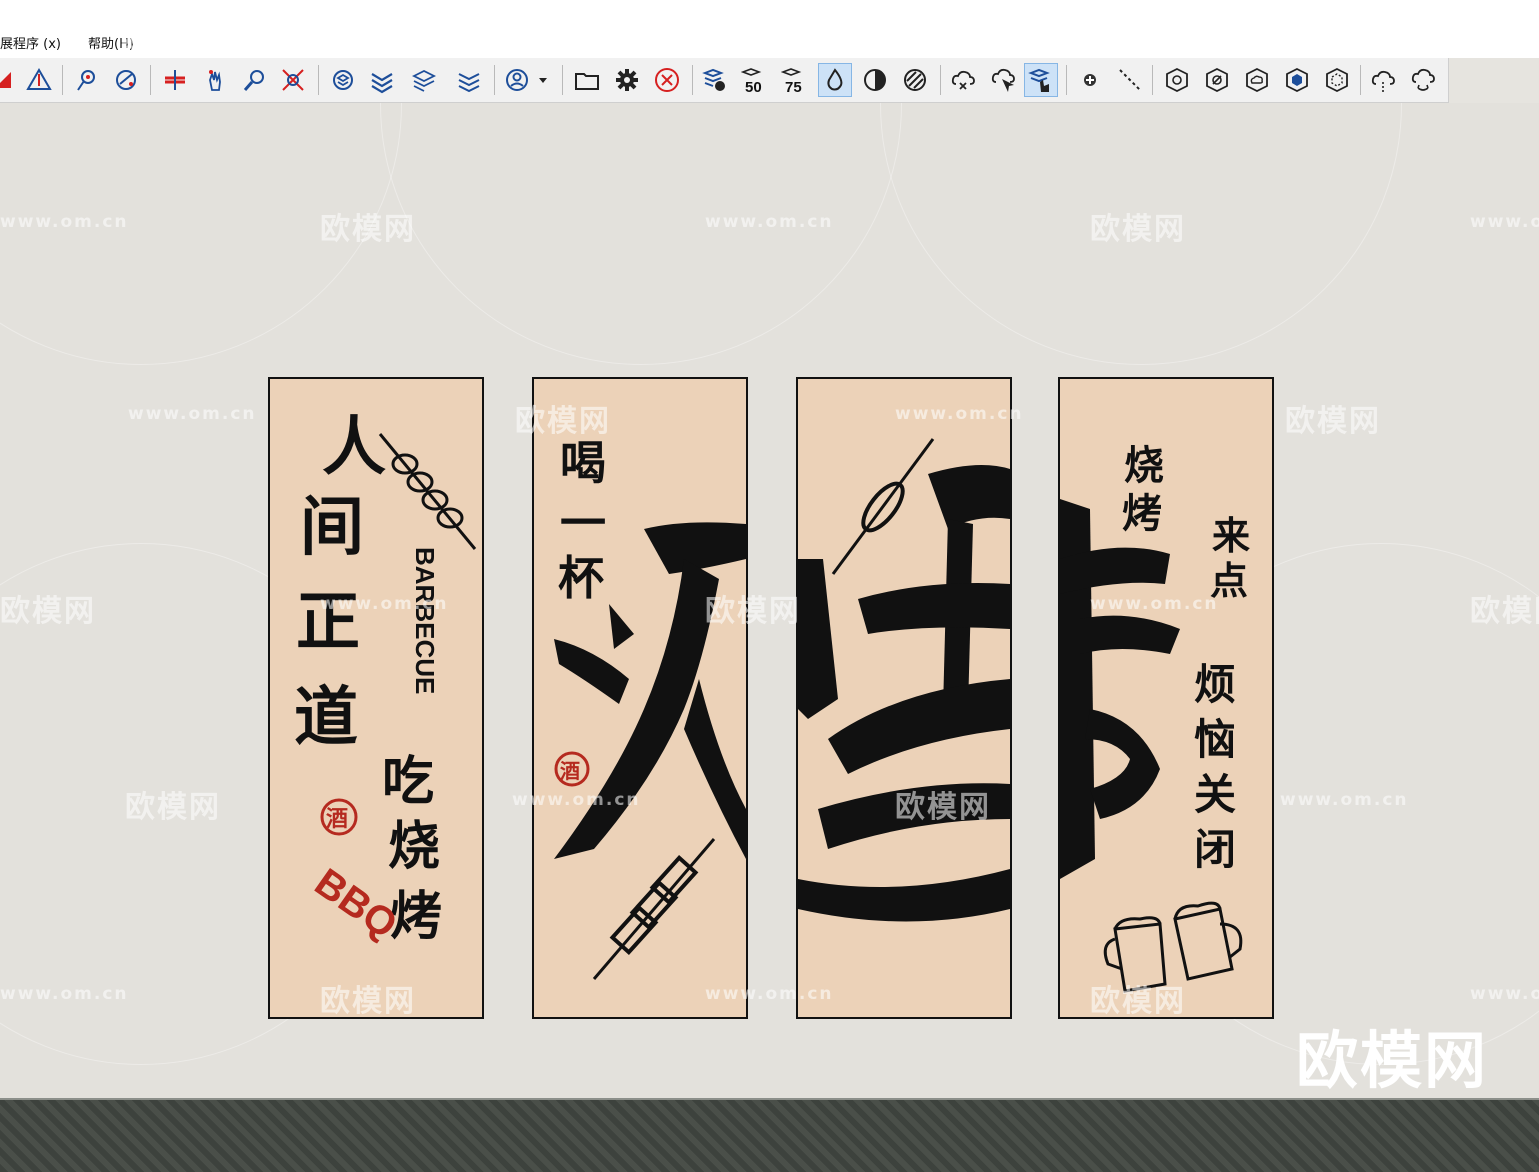 The width and height of the screenshot is (1539, 1172). What do you see at coordinates (1120, 689) in the screenshot?
I see `brush-stroke-kao-right` at bounding box center [1120, 689].